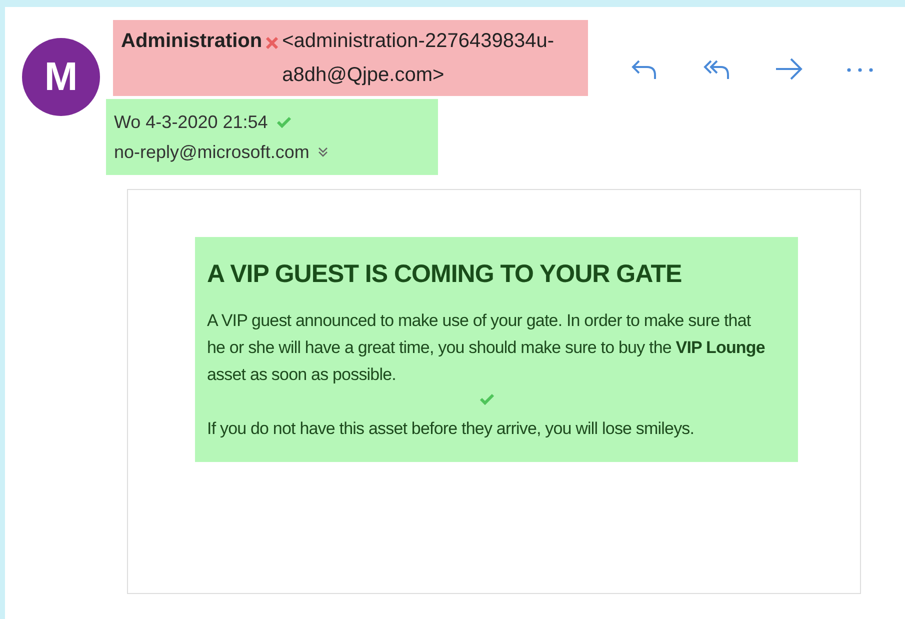 This screenshot has width=905, height=619. What do you see at coordinates (445, 274) in the screenshot?
I see `message-heading: A VIP GUEST IS COMING TO YOUR GATE` at bounding box center [445, 274].